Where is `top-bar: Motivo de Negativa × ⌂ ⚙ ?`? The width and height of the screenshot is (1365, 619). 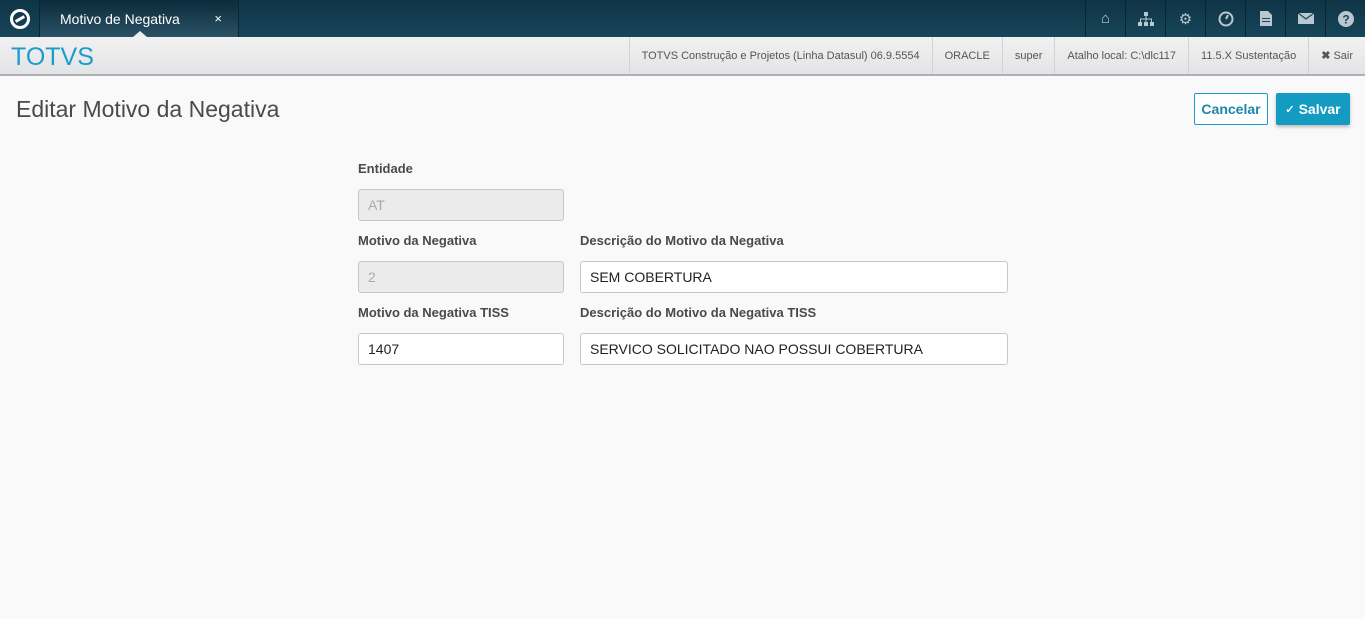
top-bar: Motivo de Negativa × ⌂ ⚙ ? is located at coordinates (682, 18).